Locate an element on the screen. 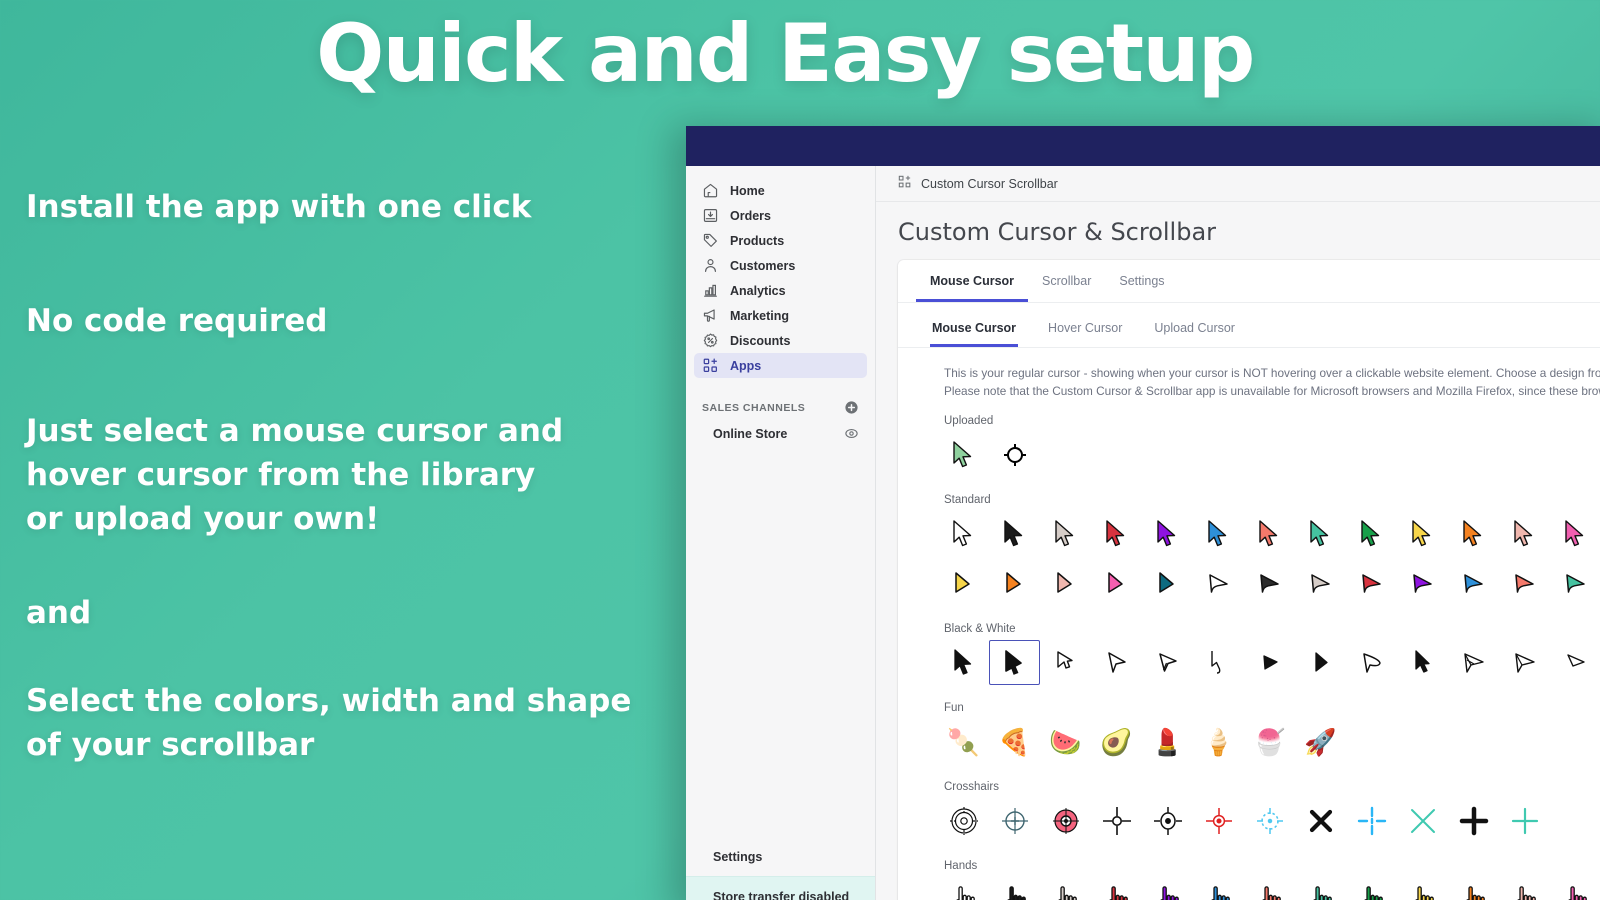 The width and height of the screenshot is (1600, 900). sidebar-item-customers: Customers is located at coordinates (780, 265).